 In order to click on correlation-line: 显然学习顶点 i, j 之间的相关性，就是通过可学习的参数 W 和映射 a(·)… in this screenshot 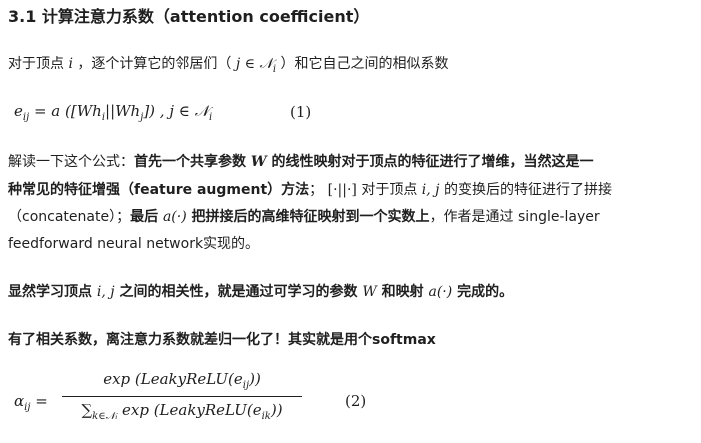, I will do `click(260, 292)`.